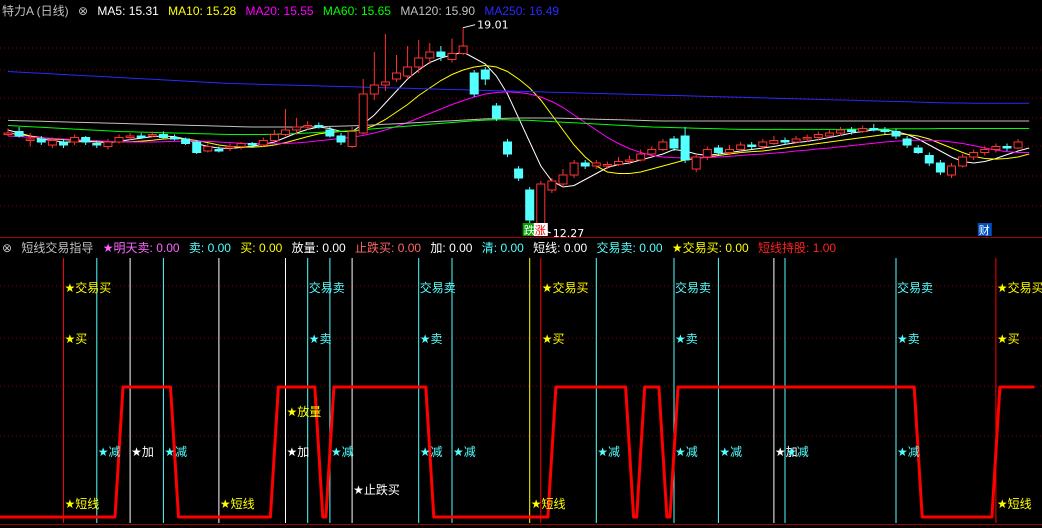  I want to click on chevron-down-icon: ⊗, so click(83, 11).